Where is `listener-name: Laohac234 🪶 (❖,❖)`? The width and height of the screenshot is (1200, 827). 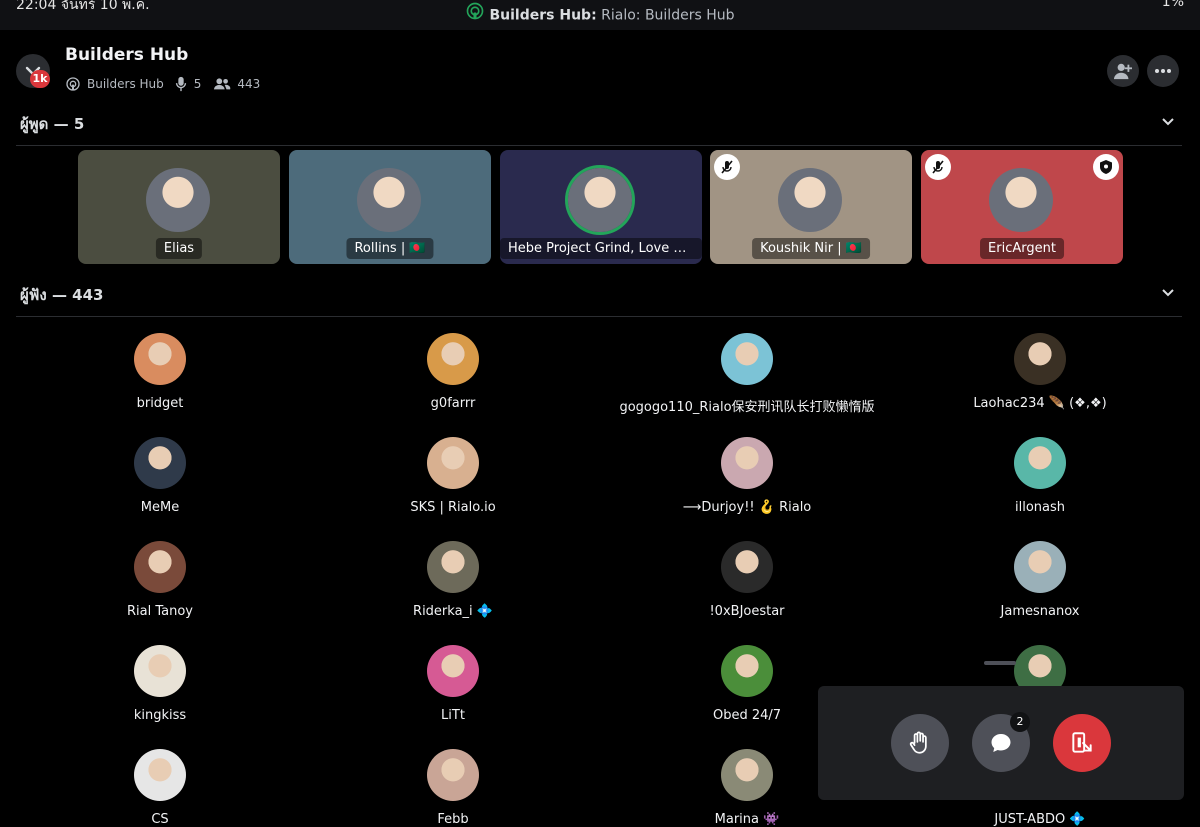
listener-name: Laohac234 🪶 (❖,❖) is located at coordinates (1040, 403).